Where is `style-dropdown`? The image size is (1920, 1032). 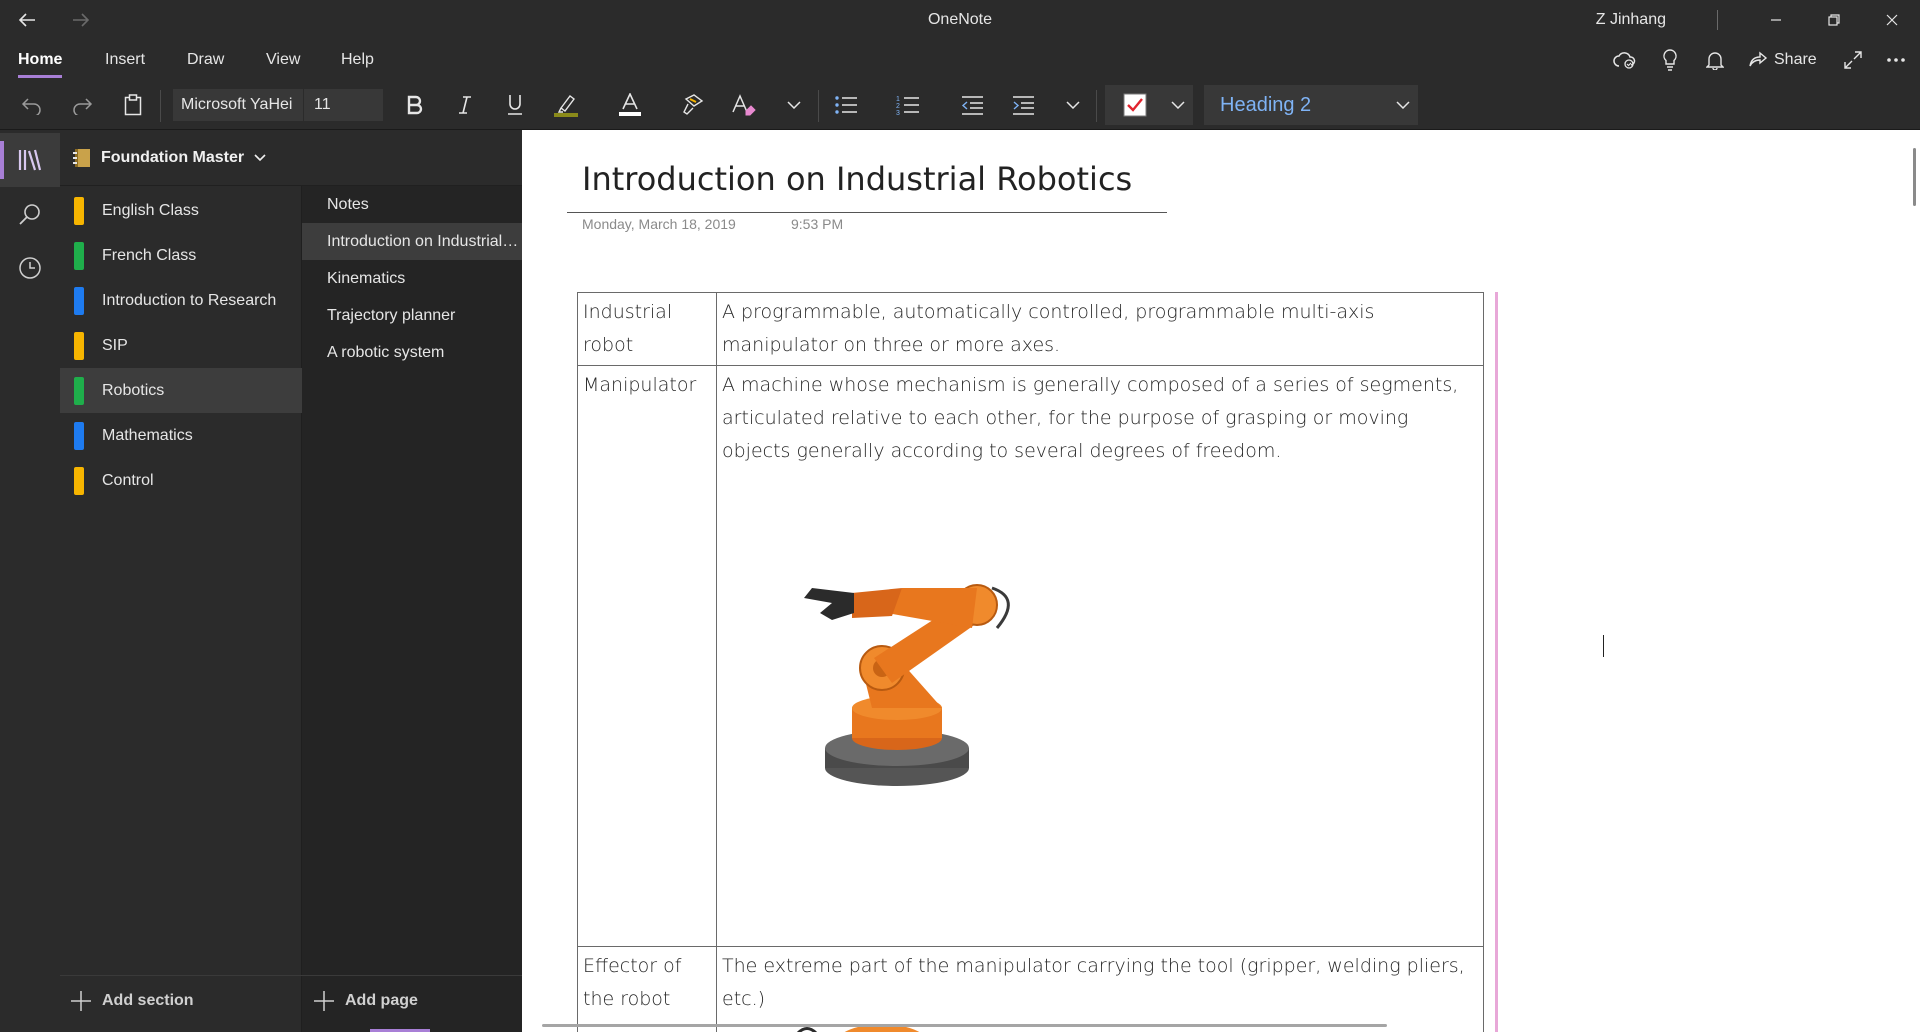
style-dropdown is located at coordinates (1403, 105).